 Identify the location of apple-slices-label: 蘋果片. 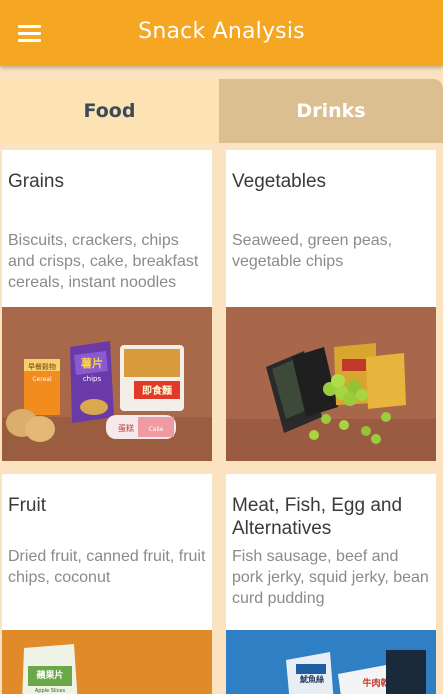
(49, 675).